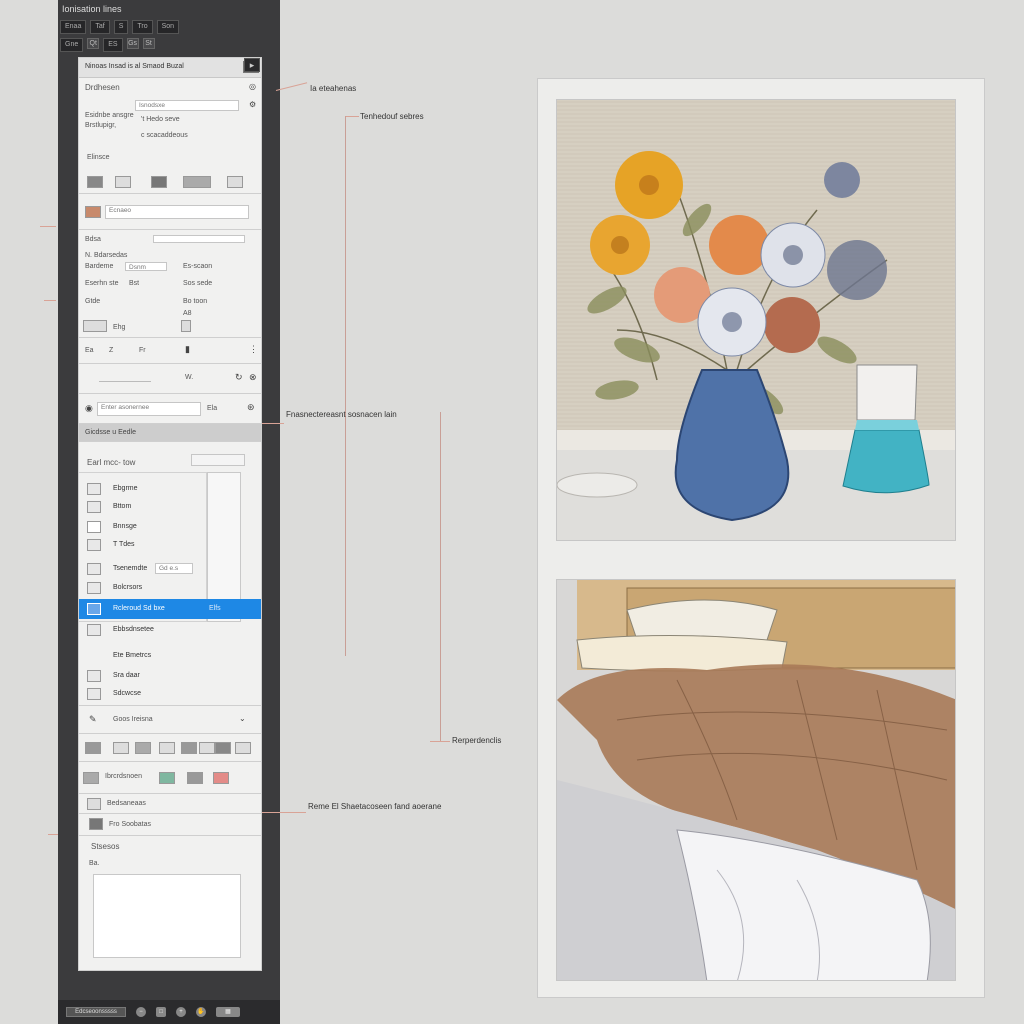 Image resolution: width=1024 pixels, height=1024 pixels. I want to click on section-collapsed-3: Bedsaneaas, so click(170, 804).